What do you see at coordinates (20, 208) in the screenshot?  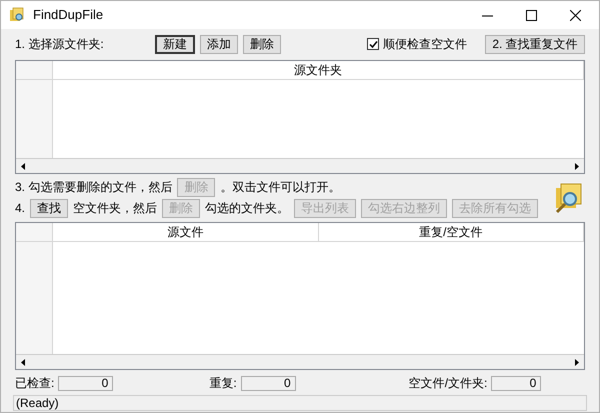 I see `instruction-text: 4.` at bounding box center [20, 208].